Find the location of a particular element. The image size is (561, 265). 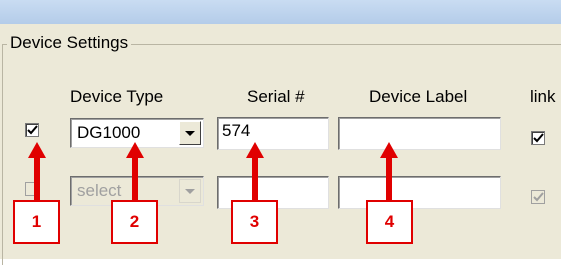

marker-4: 4 is located at coordinates (389, 222).